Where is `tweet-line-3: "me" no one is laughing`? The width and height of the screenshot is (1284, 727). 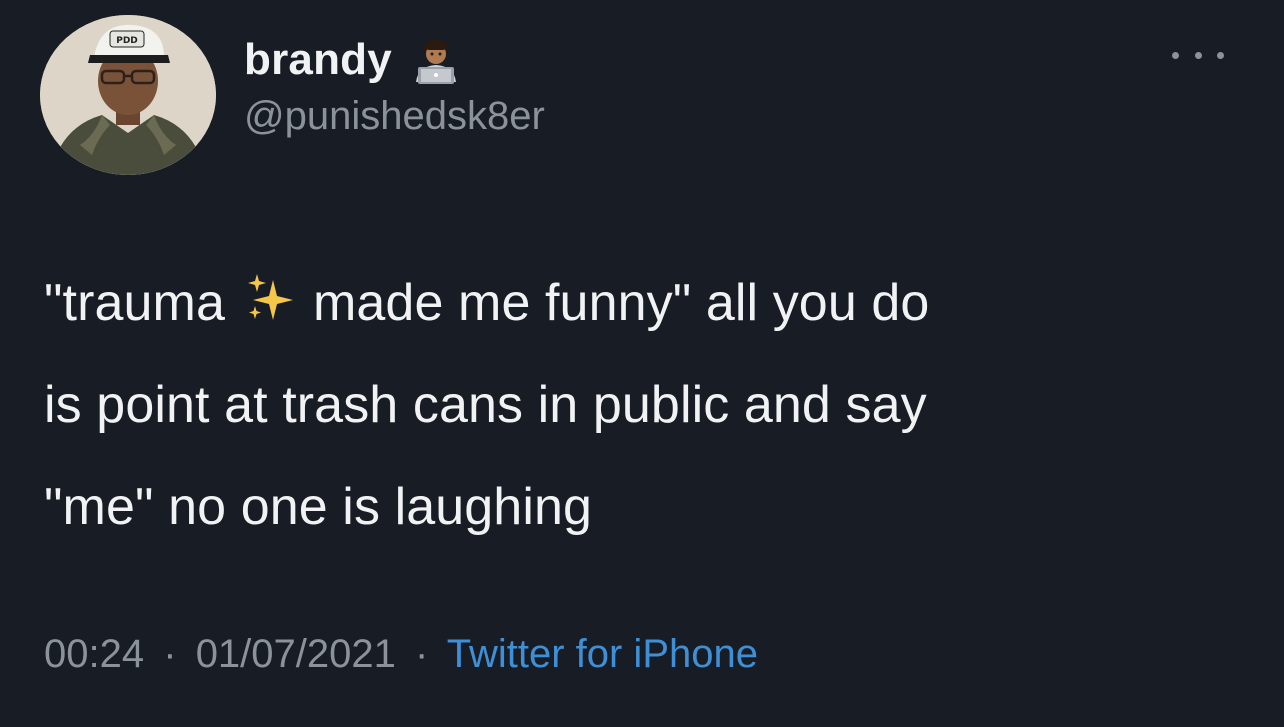
tweet-line-3: "me" no one is laughing is located at coordinates (318, 507).